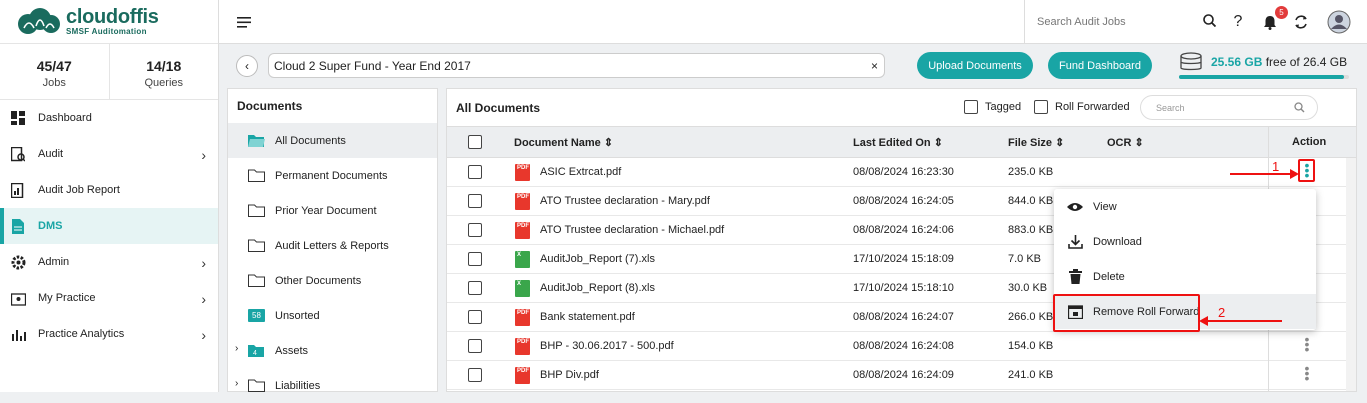 This screenshot has height=403, width=1367. I want to click on jobs-stat: 45/47 Jobs, so click(54, 71).